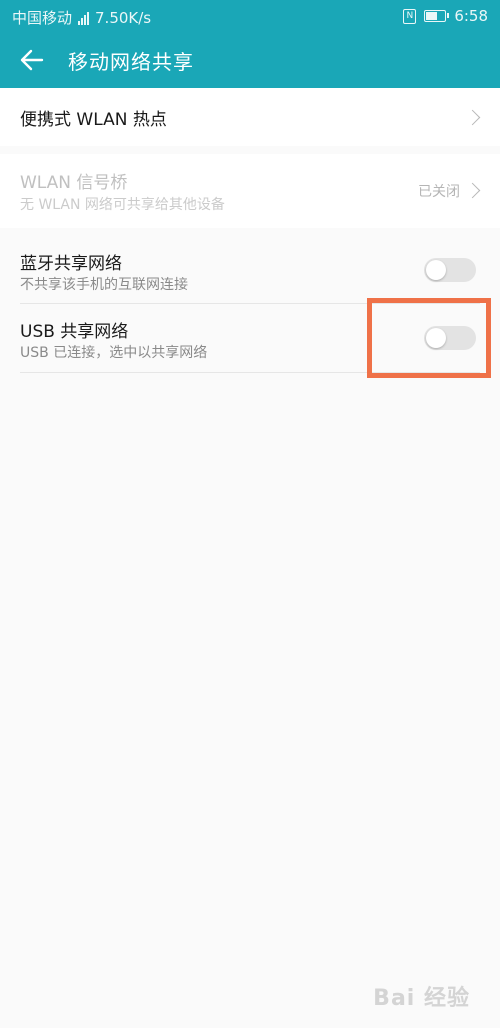 This screenshot has height=1028, width=500. Describe the element at coordinates (42, 18) in the screenshot. I see `carrier-label: 中国移动` at that location.